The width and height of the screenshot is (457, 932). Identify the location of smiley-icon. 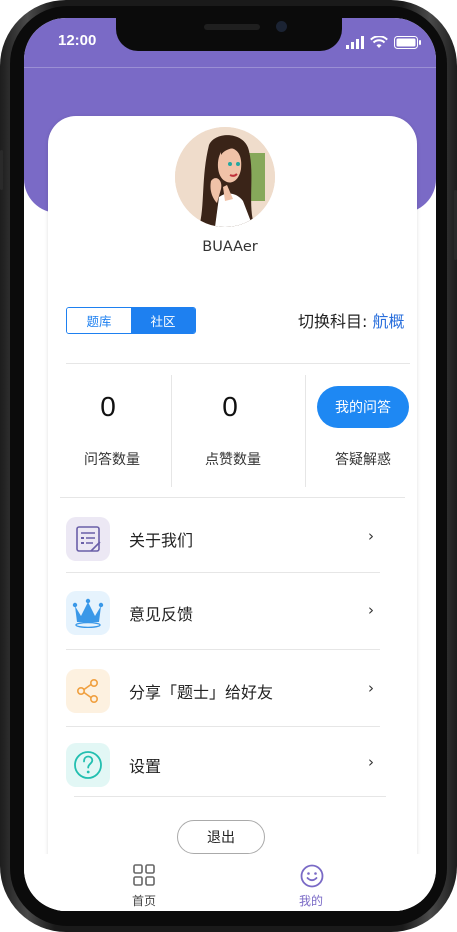
(312, 876).